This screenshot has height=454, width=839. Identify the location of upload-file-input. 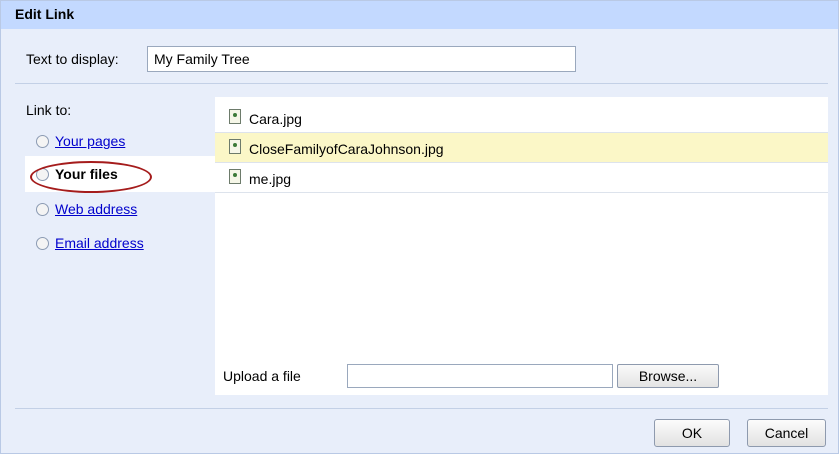
(480, 376).